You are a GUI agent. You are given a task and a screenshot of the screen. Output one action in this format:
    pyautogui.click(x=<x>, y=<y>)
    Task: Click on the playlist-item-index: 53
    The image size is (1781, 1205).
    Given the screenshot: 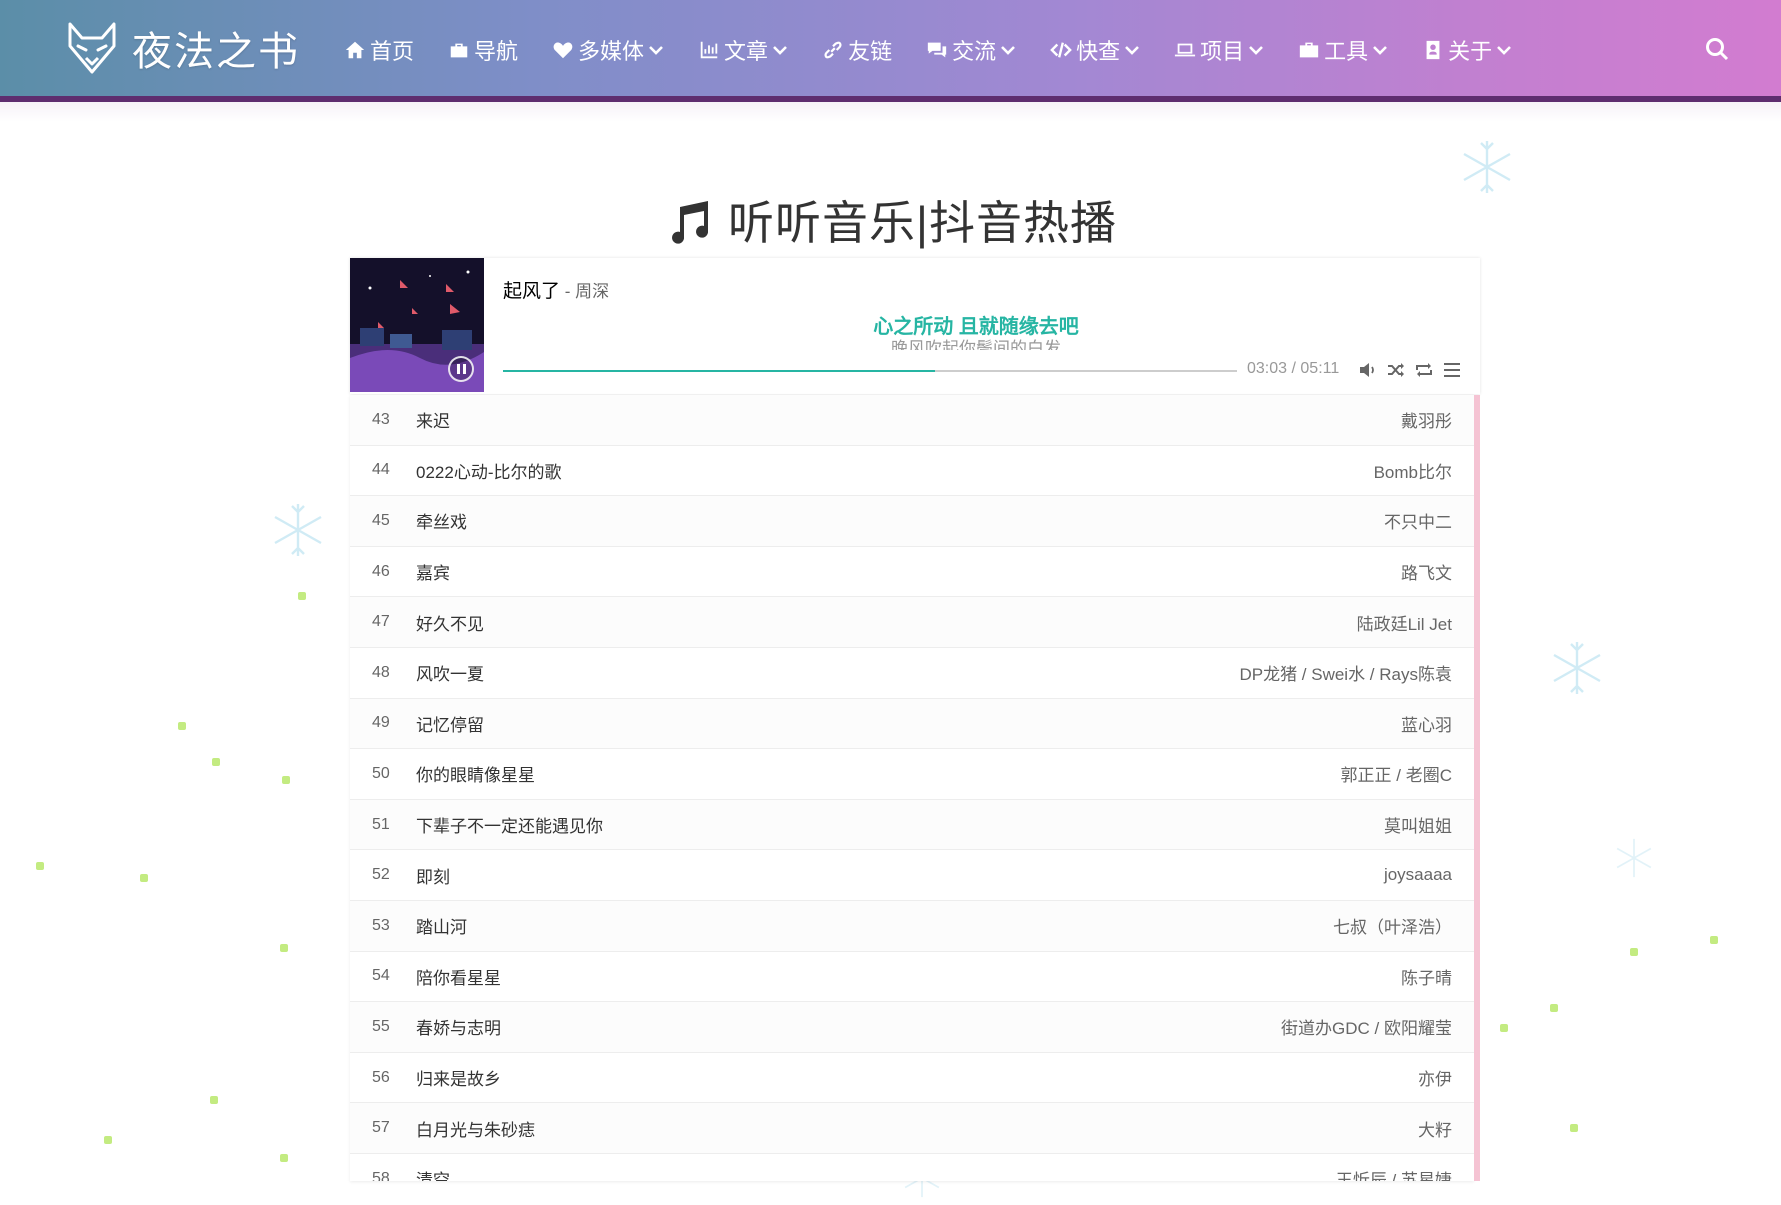 What is the action you would take?
    pyautogui.click(x=381, y=925)
    